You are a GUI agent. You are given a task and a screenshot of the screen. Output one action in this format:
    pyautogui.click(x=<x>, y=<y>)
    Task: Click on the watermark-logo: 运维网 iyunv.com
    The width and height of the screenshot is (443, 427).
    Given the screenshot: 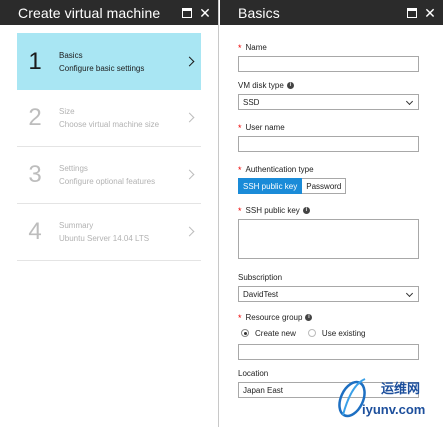 What is the action you would take?
    pyautogui.click(x=381, y=398)
    